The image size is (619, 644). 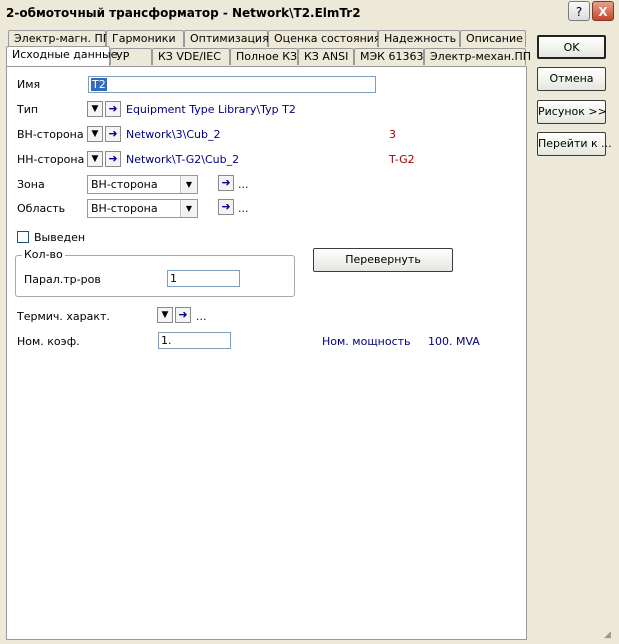 I want to click on zone-label: Зона, so click(x=31, y=184).